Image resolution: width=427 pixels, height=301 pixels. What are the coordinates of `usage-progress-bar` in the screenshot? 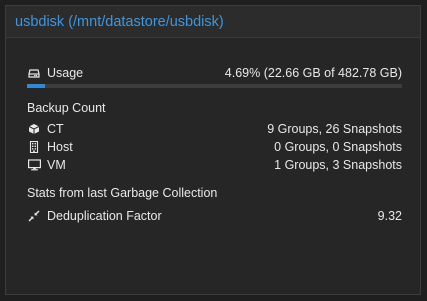 It's located at (214, 86).